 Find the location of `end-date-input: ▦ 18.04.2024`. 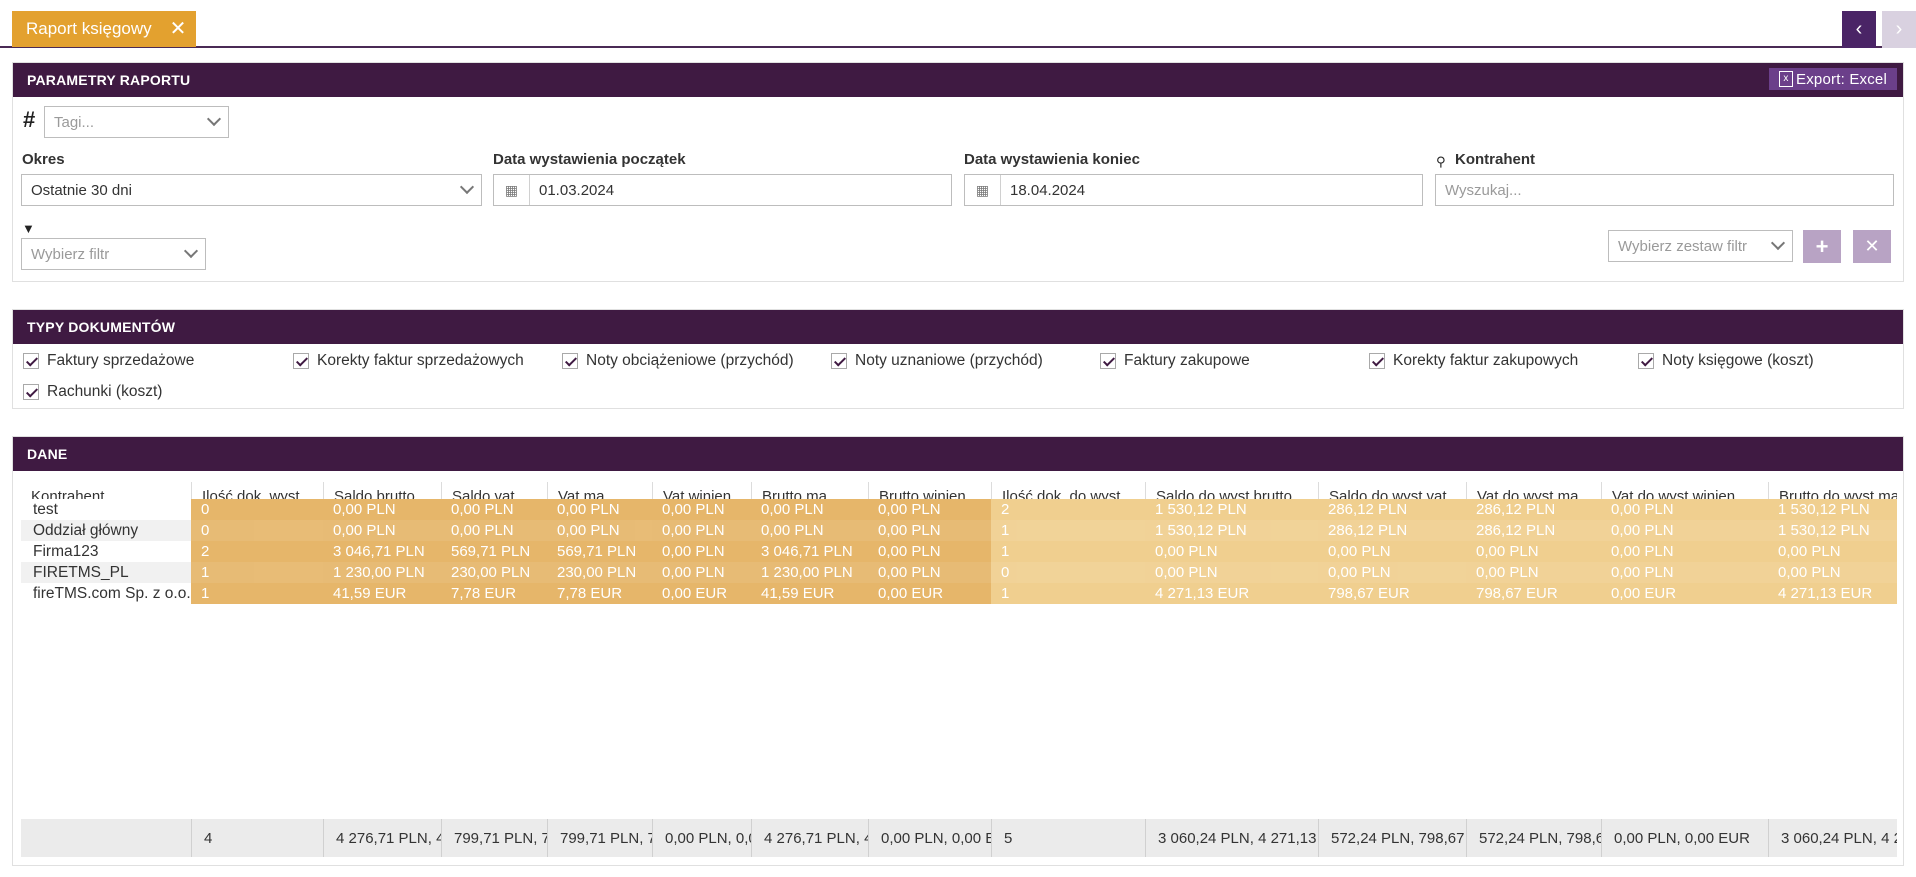

end-date-input: ▦ 18.04.2024 is located at coordinates (1193, 190).